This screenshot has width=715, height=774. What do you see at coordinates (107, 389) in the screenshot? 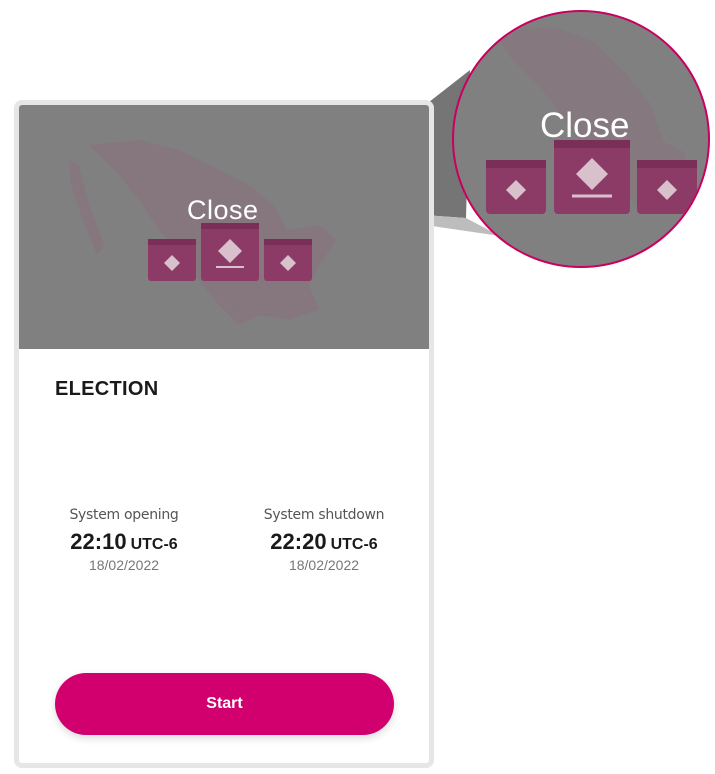
I see `election-title: ELECTION` at bounding box center [107, 389].